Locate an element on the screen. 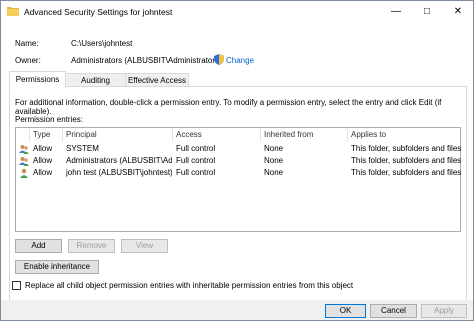 This screenshot has width=474, height=321. view-button: View is located at coordinates (144, 246).